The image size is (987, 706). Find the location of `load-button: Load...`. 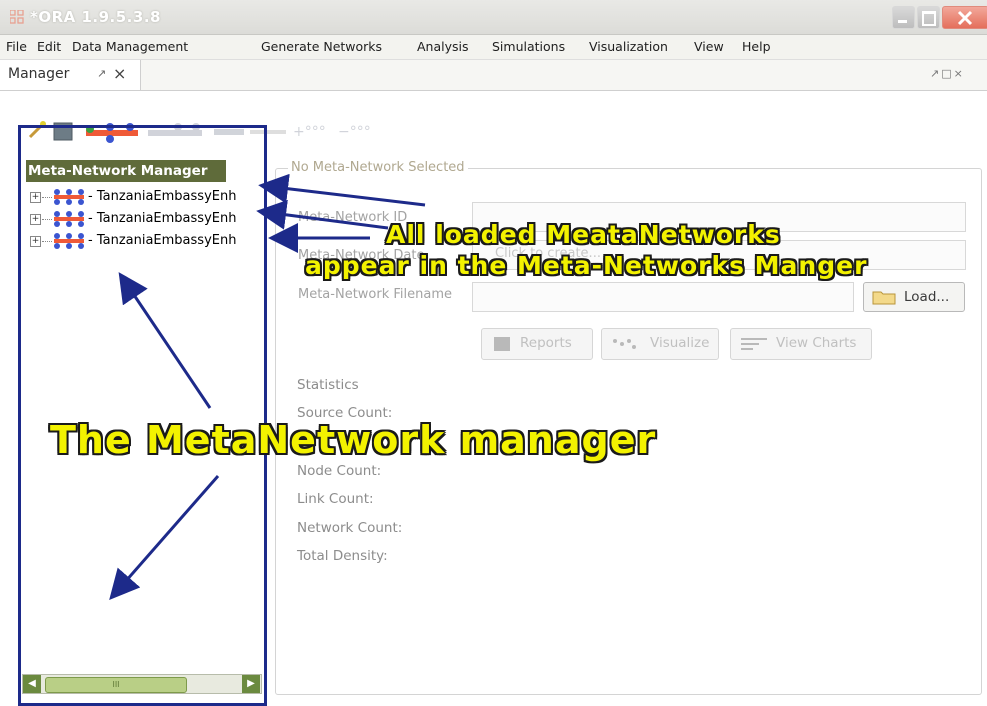

load-button: Load... is located at coordinates (914, 297).